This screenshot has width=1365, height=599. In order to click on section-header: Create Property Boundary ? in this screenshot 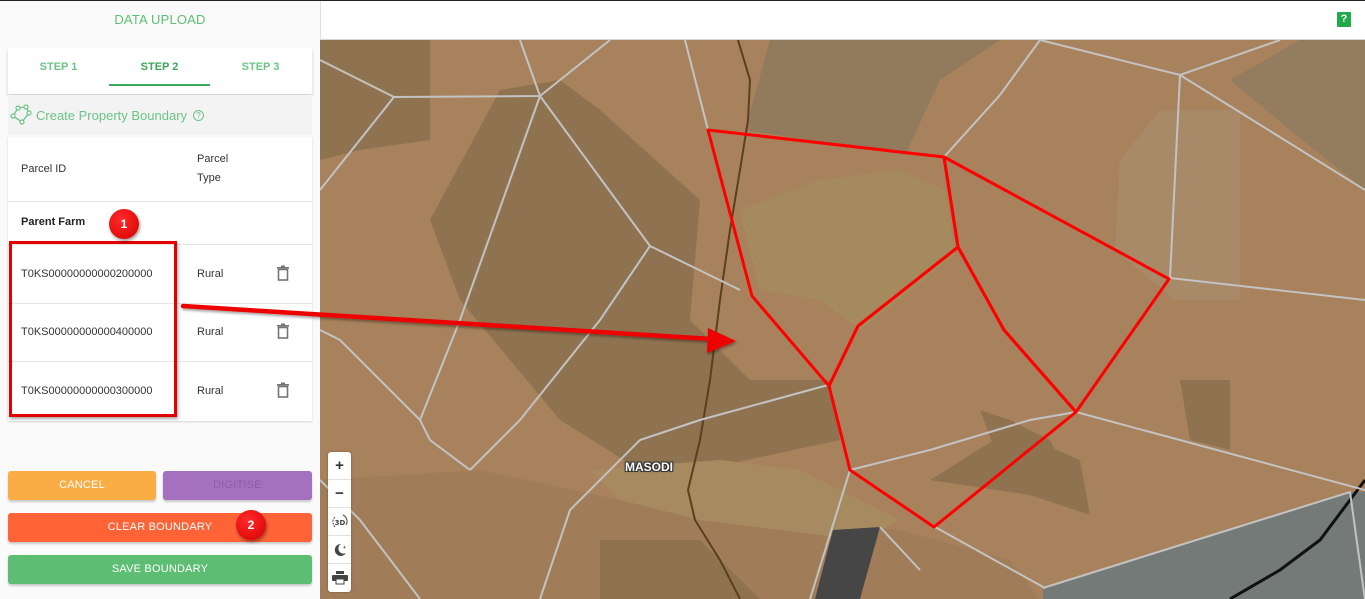, I will do `click(160, 115)`.